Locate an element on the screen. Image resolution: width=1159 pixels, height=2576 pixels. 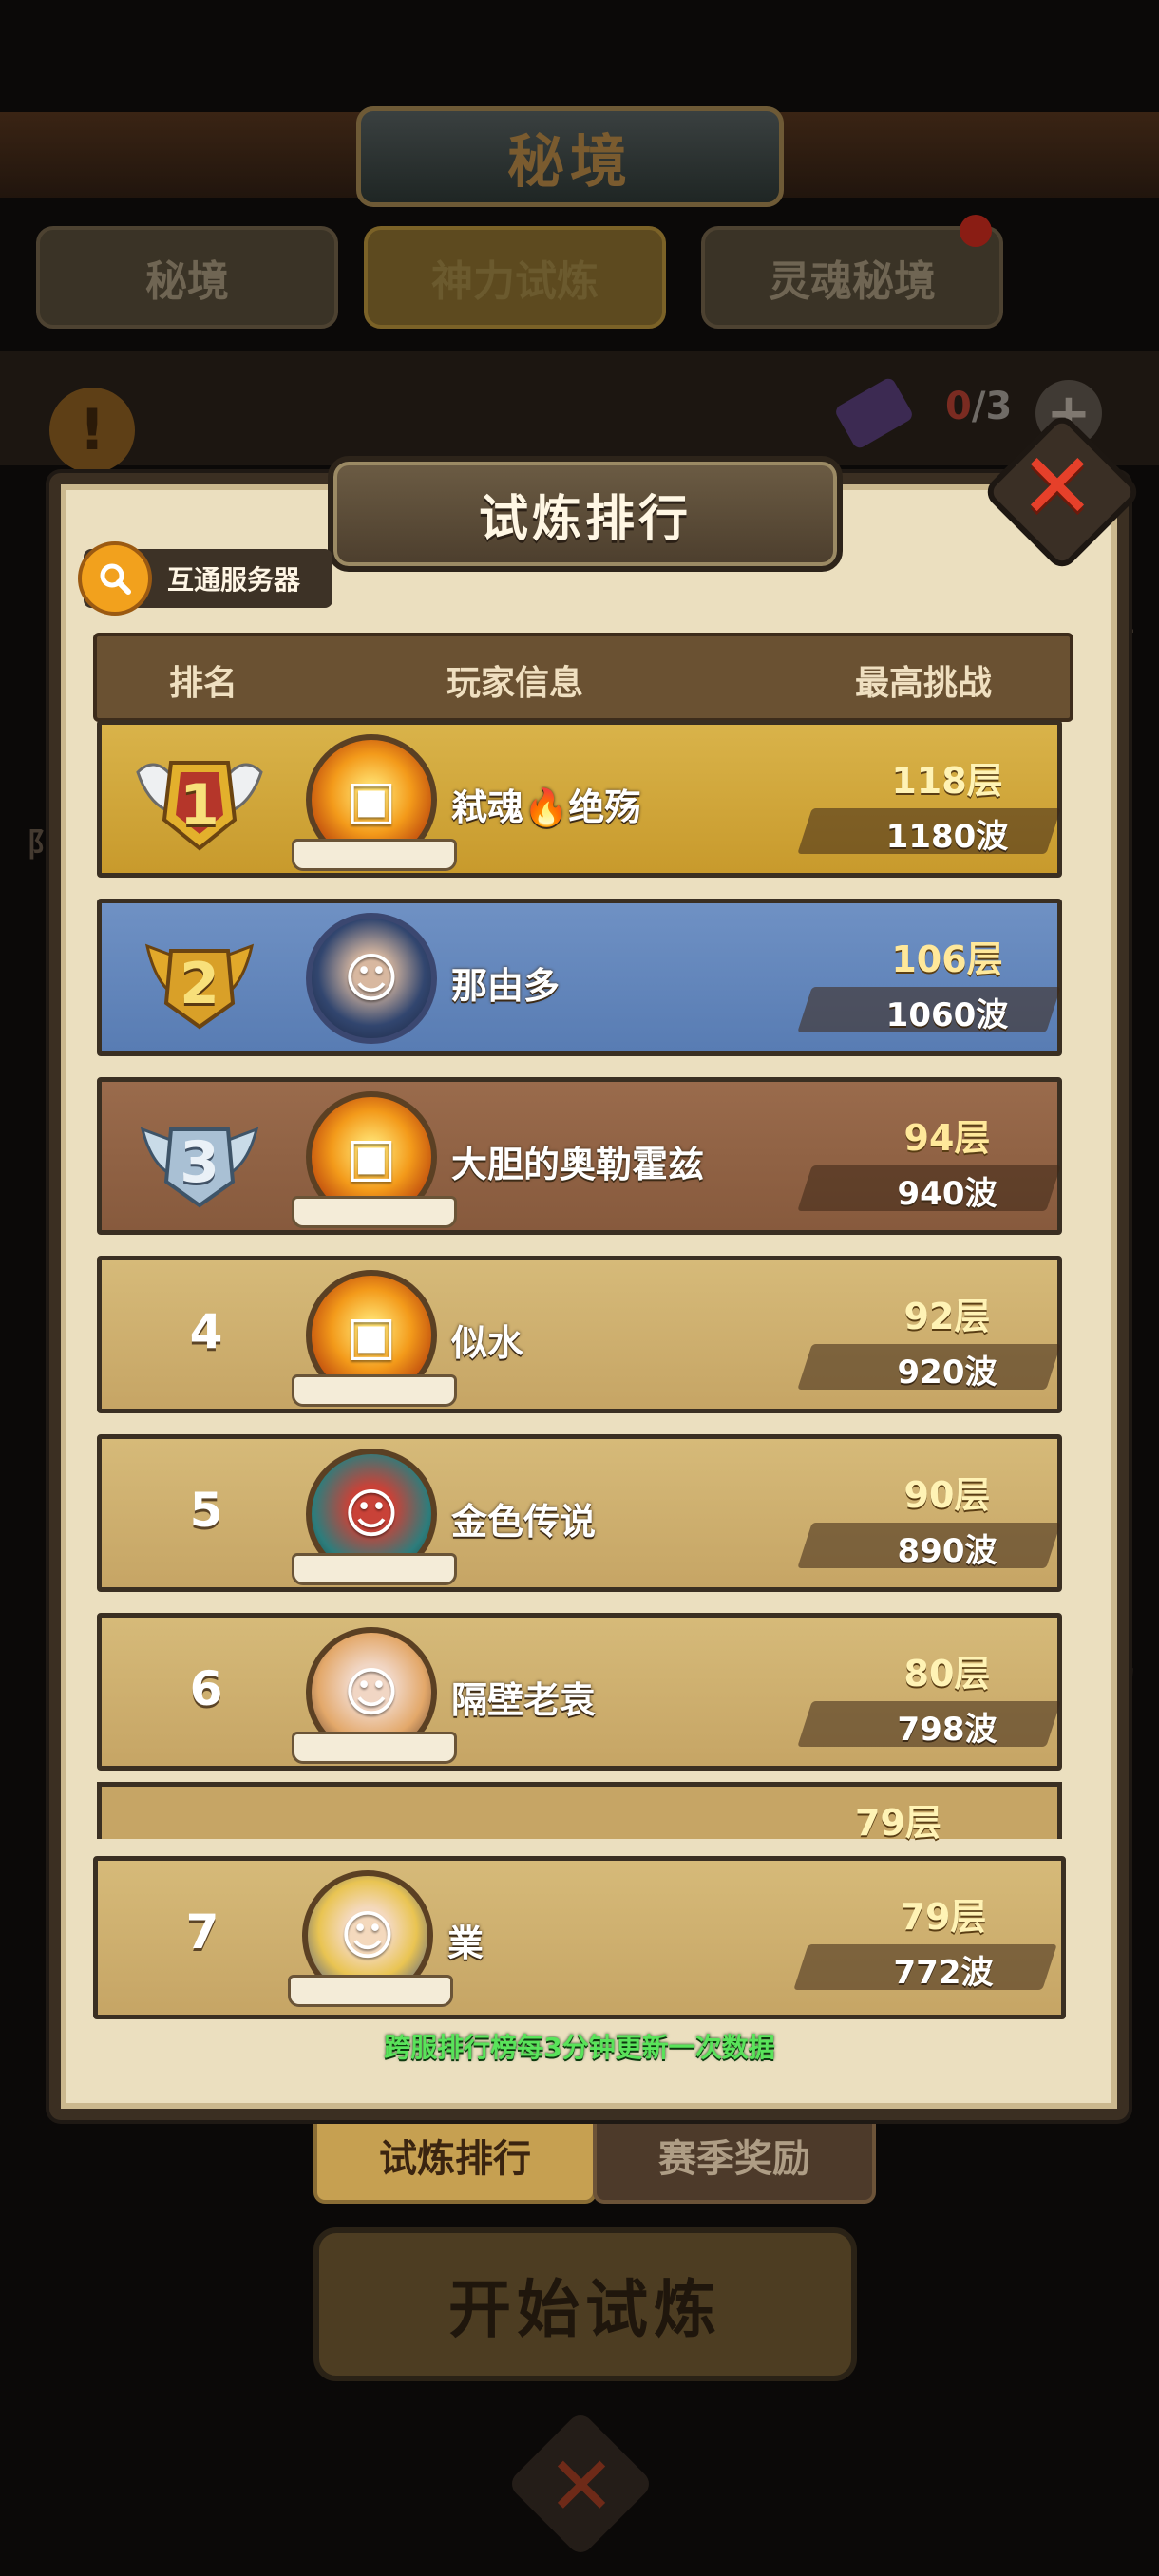
screen-title: 秘境 is located at coordinates (570, 162).